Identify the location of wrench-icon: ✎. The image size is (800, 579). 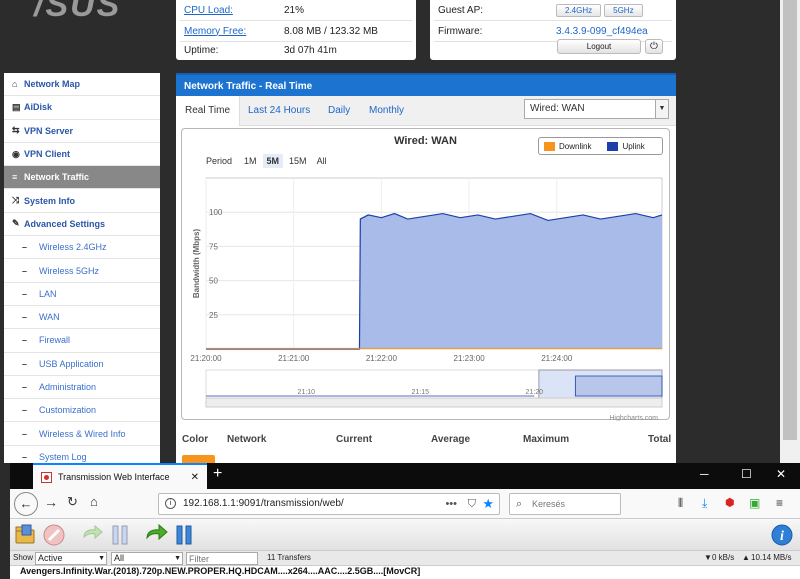
(16, 223).